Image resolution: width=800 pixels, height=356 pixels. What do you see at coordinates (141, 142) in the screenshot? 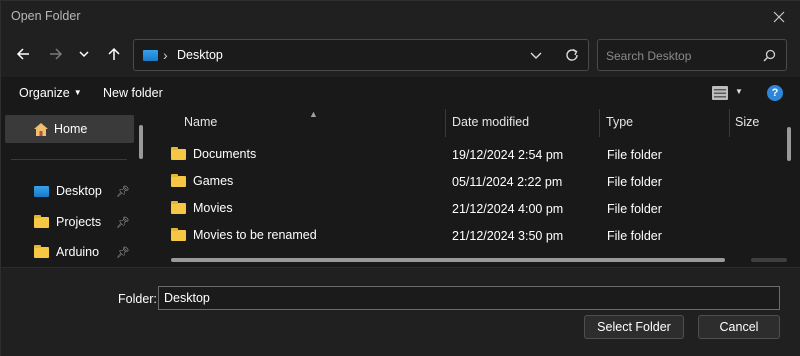
I see `sidebar-scrollbar` at bounding box center [141, 142].